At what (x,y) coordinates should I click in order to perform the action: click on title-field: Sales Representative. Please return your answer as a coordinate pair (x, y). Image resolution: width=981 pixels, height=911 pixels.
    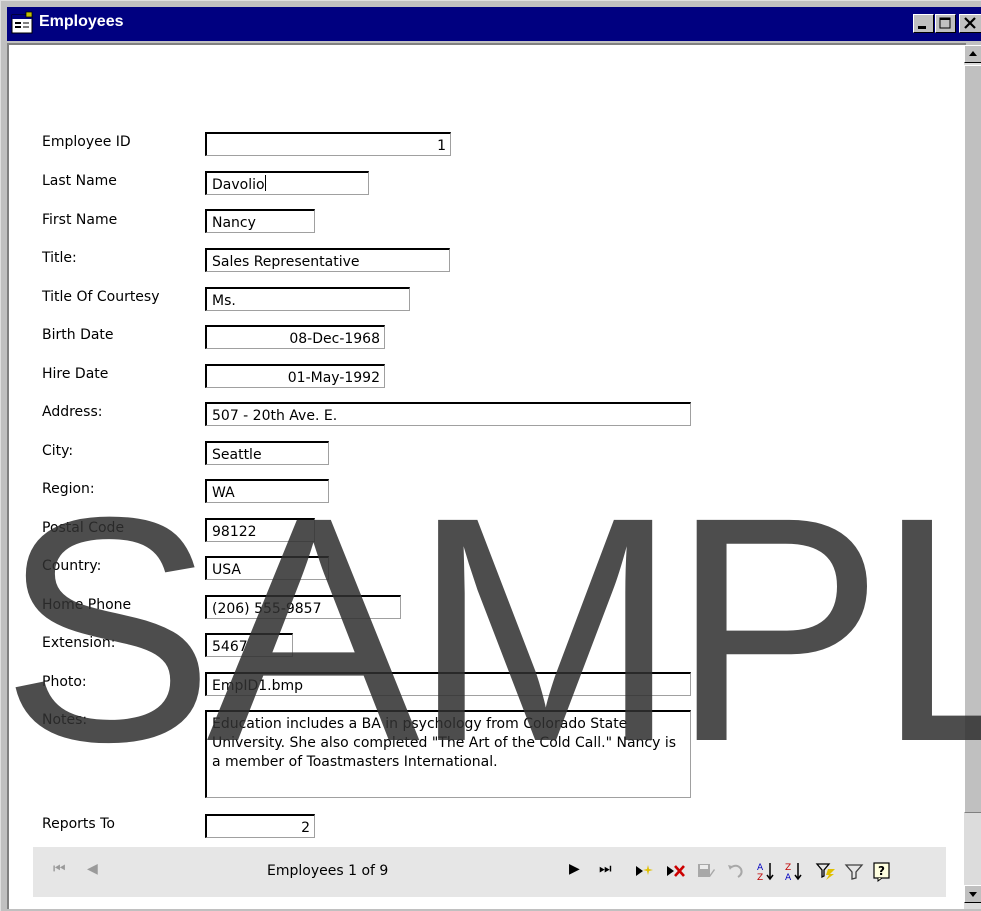
    Looking at the image, I should click on (327, 260).